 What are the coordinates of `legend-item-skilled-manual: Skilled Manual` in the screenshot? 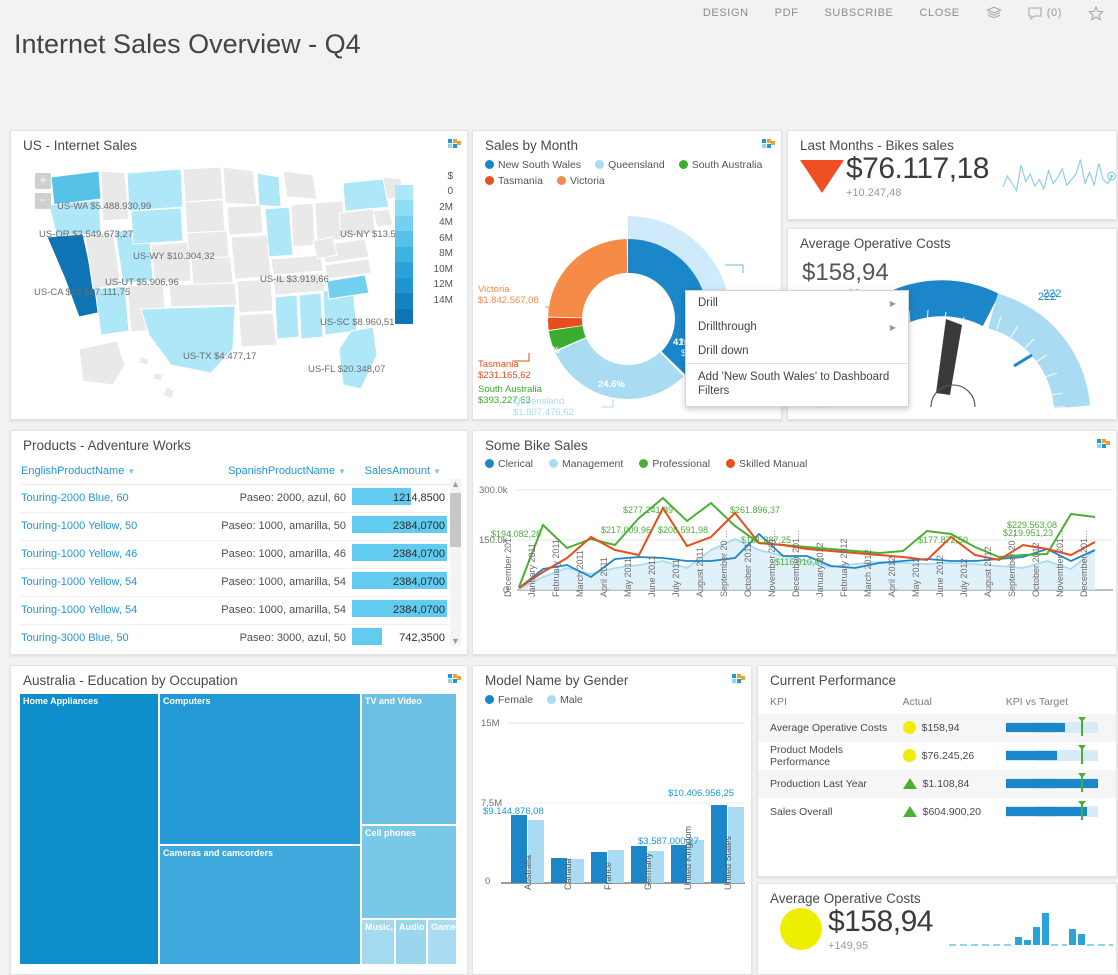 It's located at (766, 464).